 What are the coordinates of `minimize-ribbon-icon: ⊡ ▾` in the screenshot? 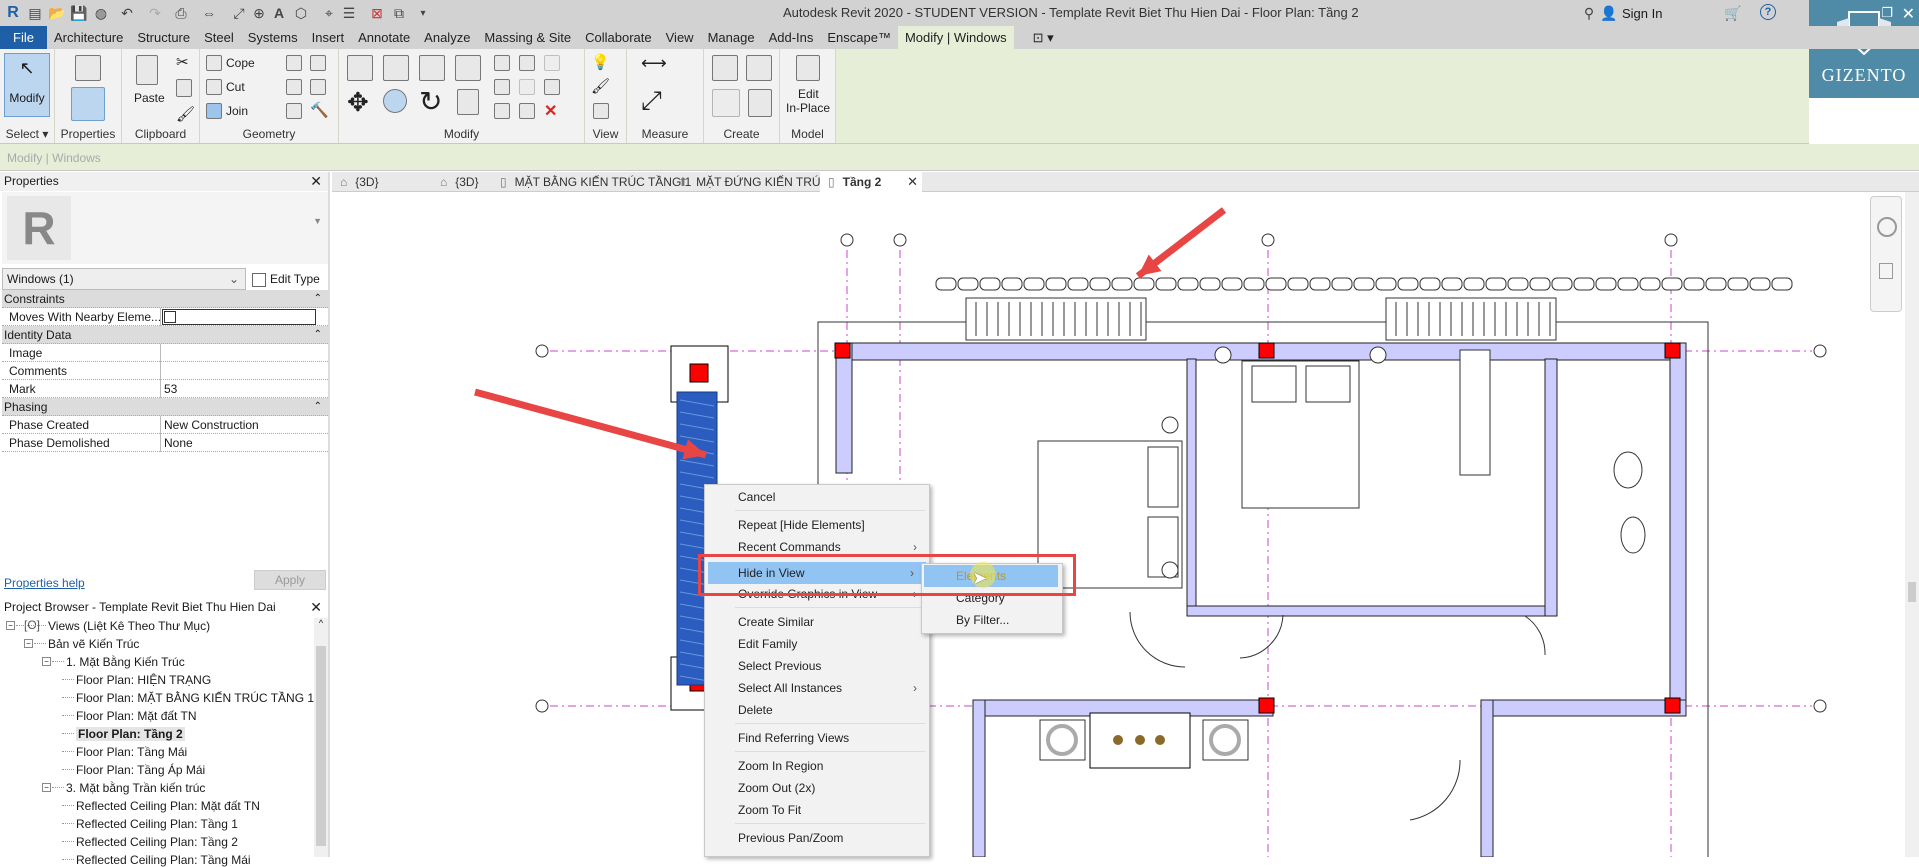 It's located at (1043, 37).